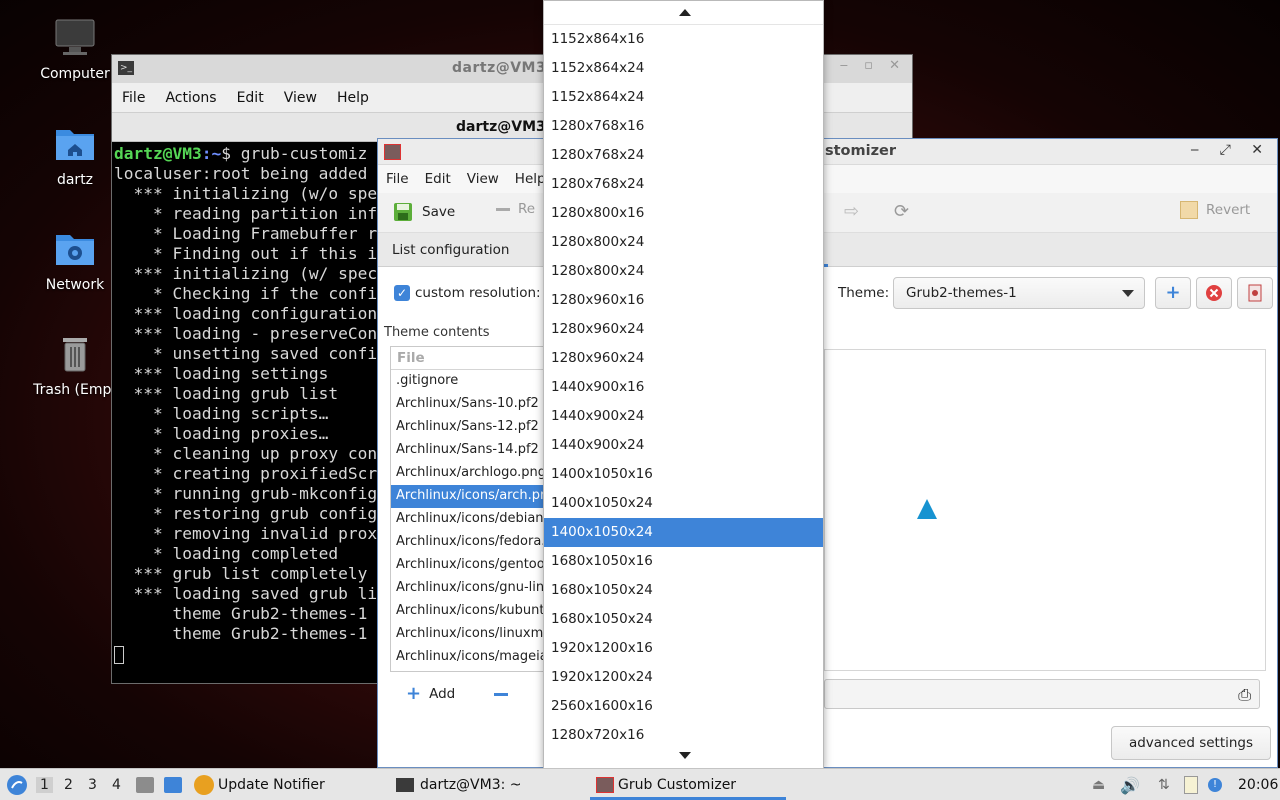 This screenshot has height=800, width=1280. Describe the element at coordinates (75, 285) in the screenshot. I see `desktop-icon-label: Network` at that location.